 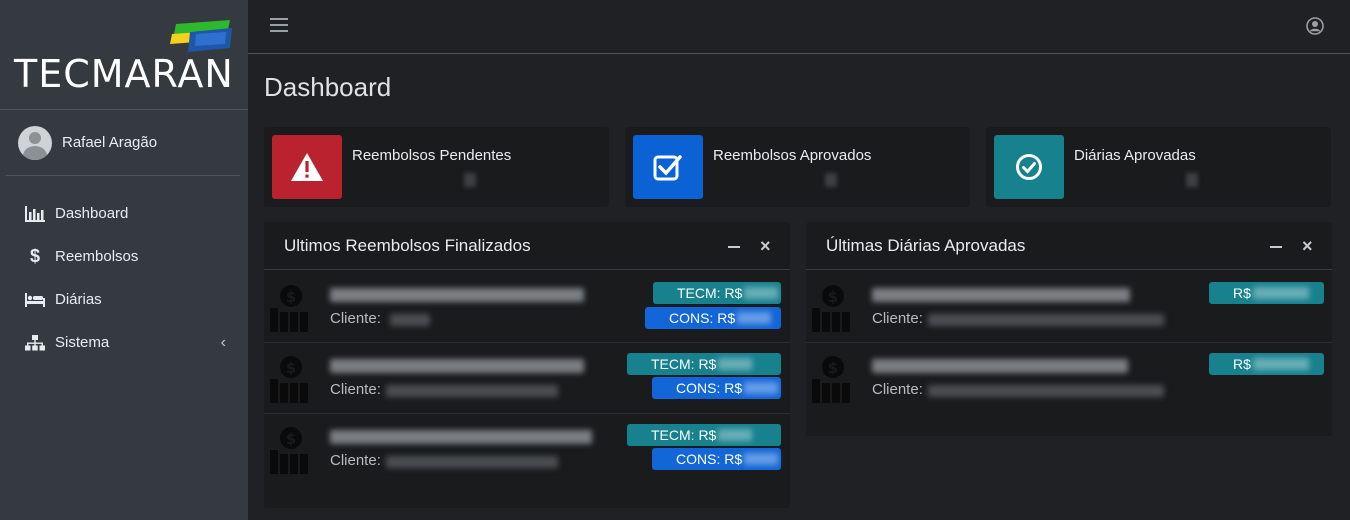 What do you see at coordinates (35, 300) in the screenshot?
I see `bed-icon` at bounding box center [35, 300].